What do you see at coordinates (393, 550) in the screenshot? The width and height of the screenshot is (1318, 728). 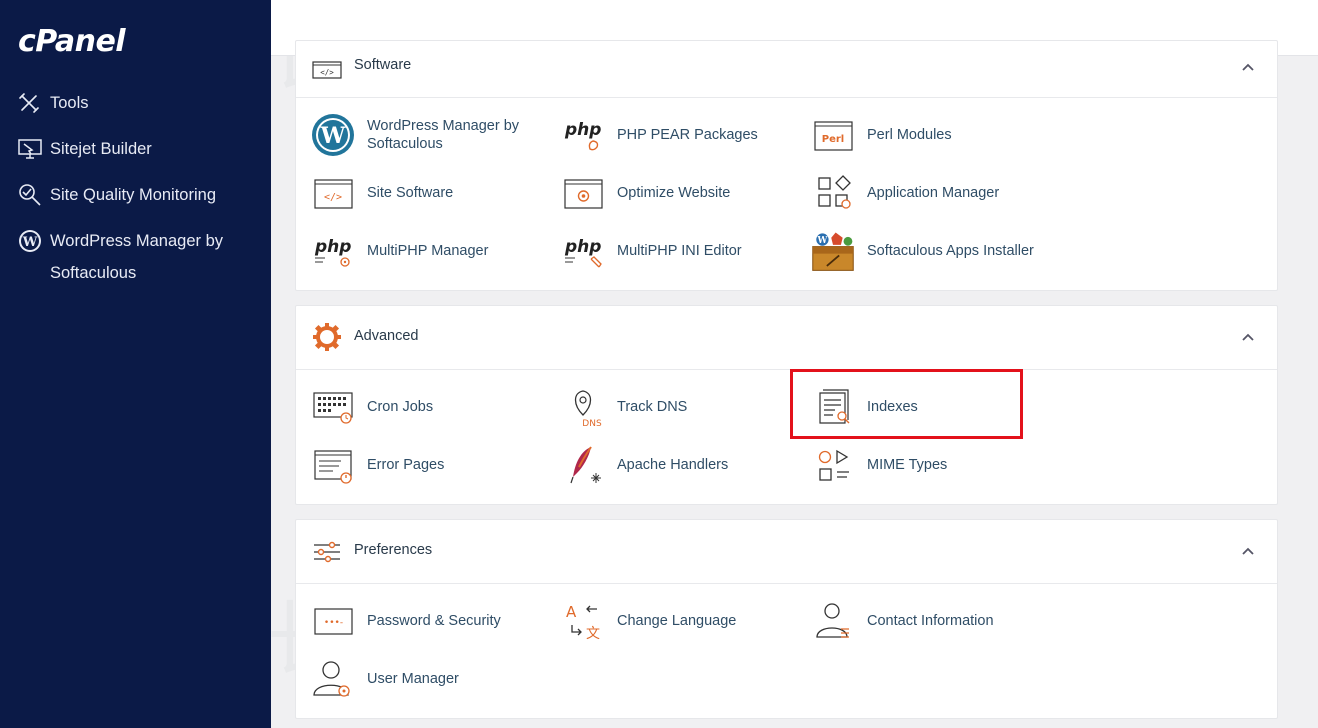 I see `section-title: Preferences` at bounding box center [393, 550].